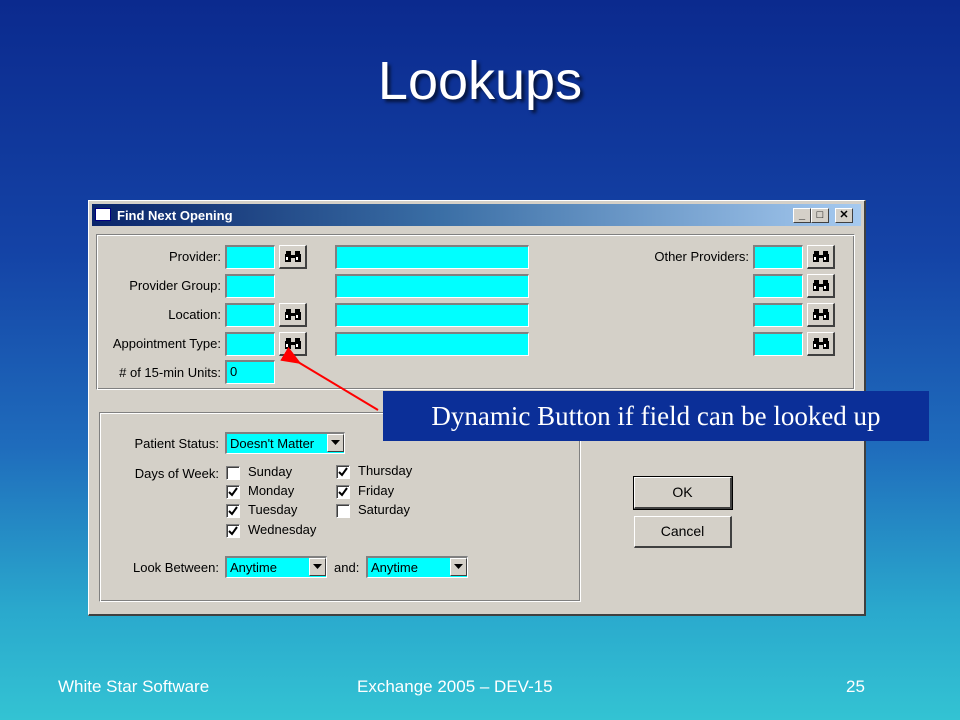 The width and height of the screenshot is (960, 720). I want to click on provider-group-label: Provider Group:, so click(175, 285).